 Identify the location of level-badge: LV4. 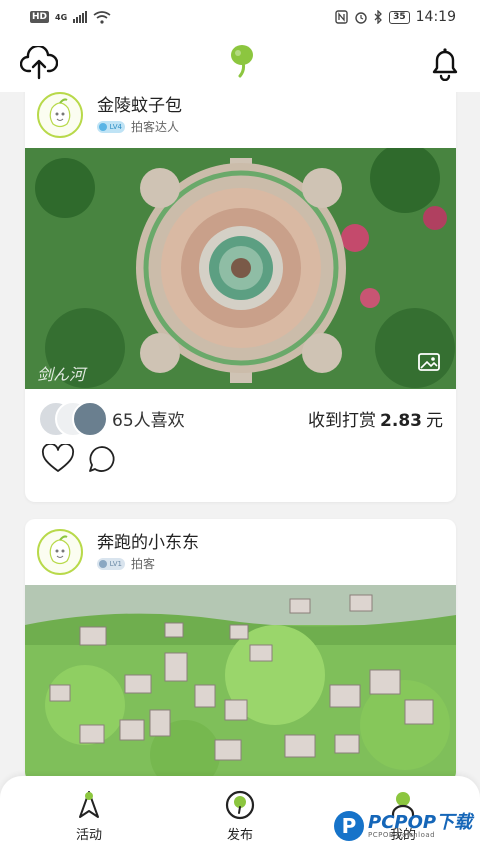
(111, 126).